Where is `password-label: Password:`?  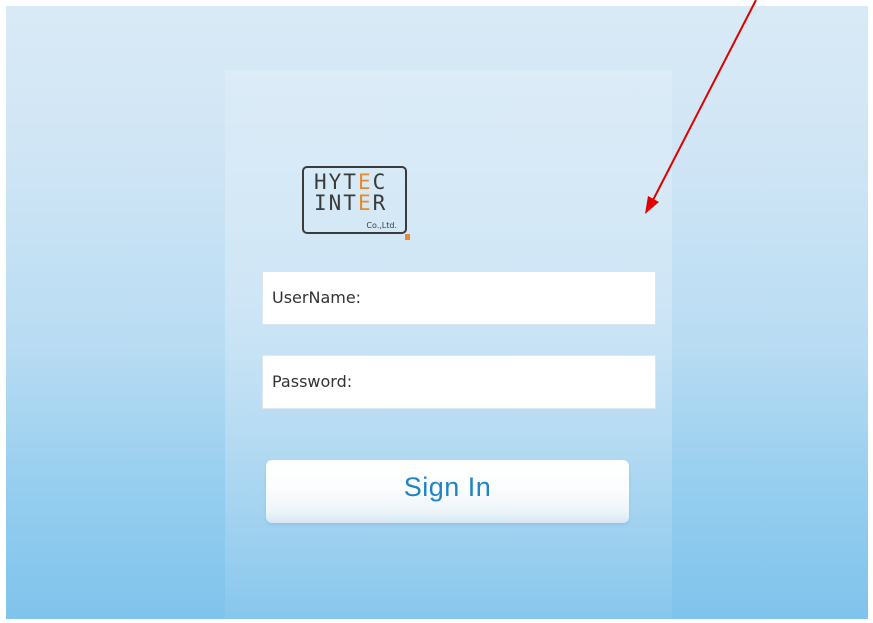
password-label: Password: is located at coordinates (312, 381).